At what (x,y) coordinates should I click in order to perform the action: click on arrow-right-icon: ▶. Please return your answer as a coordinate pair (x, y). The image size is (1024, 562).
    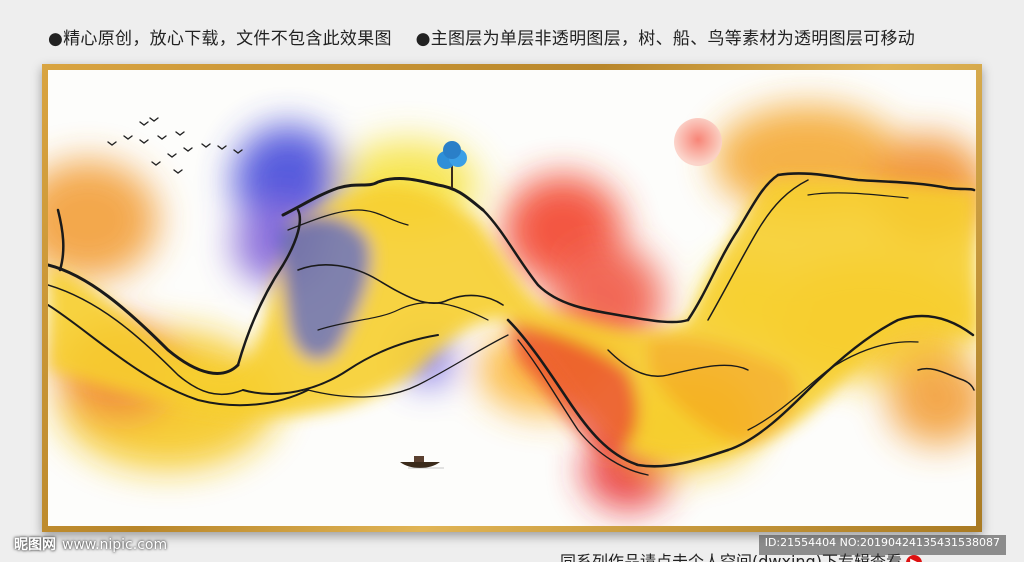
    Looking at the image, I should click on (913, 558).